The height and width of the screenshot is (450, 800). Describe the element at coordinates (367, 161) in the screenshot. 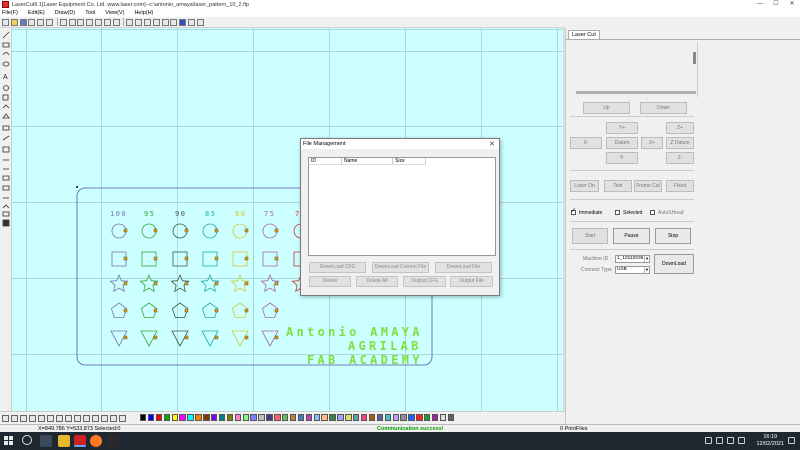

I see `column-name: Name` at that location.